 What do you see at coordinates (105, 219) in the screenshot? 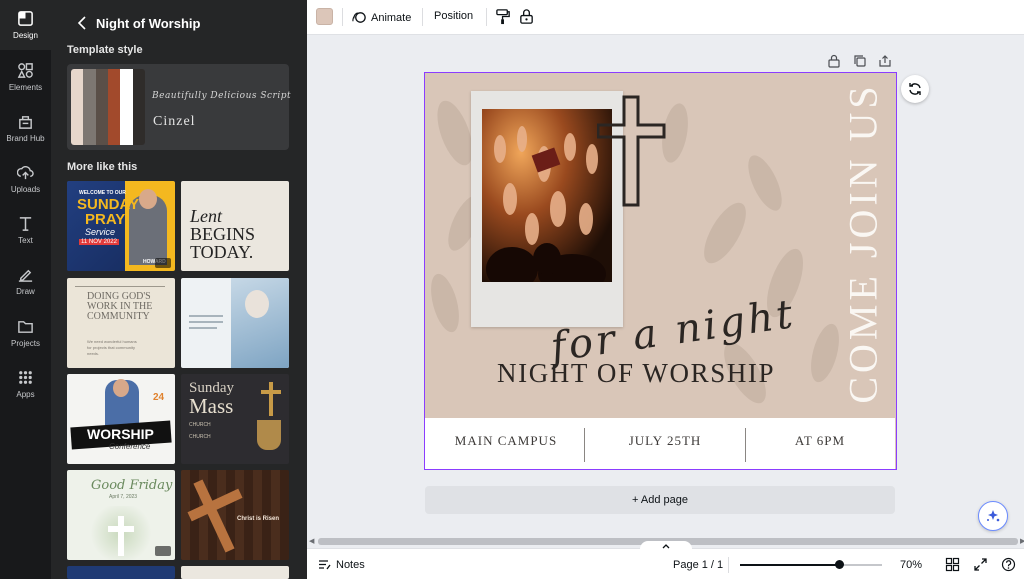
I see `thumb-text: PRAY` at bounding box center [105, 219].